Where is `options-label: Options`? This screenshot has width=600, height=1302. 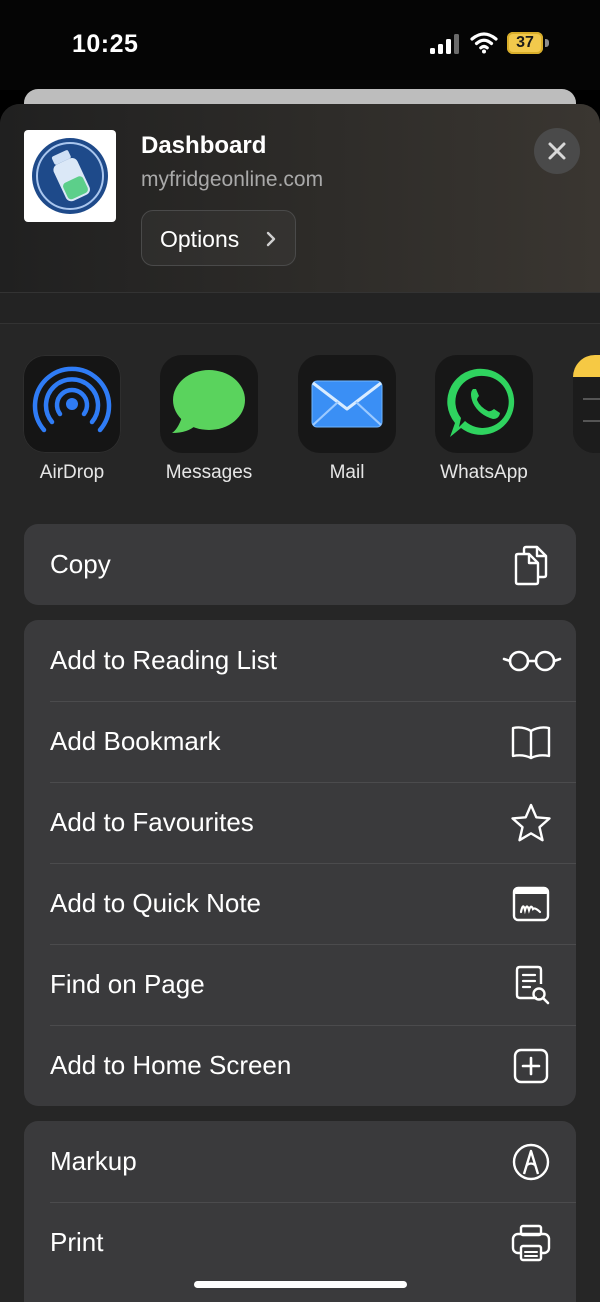 options-label: Options is located at coordinates (200, 239).